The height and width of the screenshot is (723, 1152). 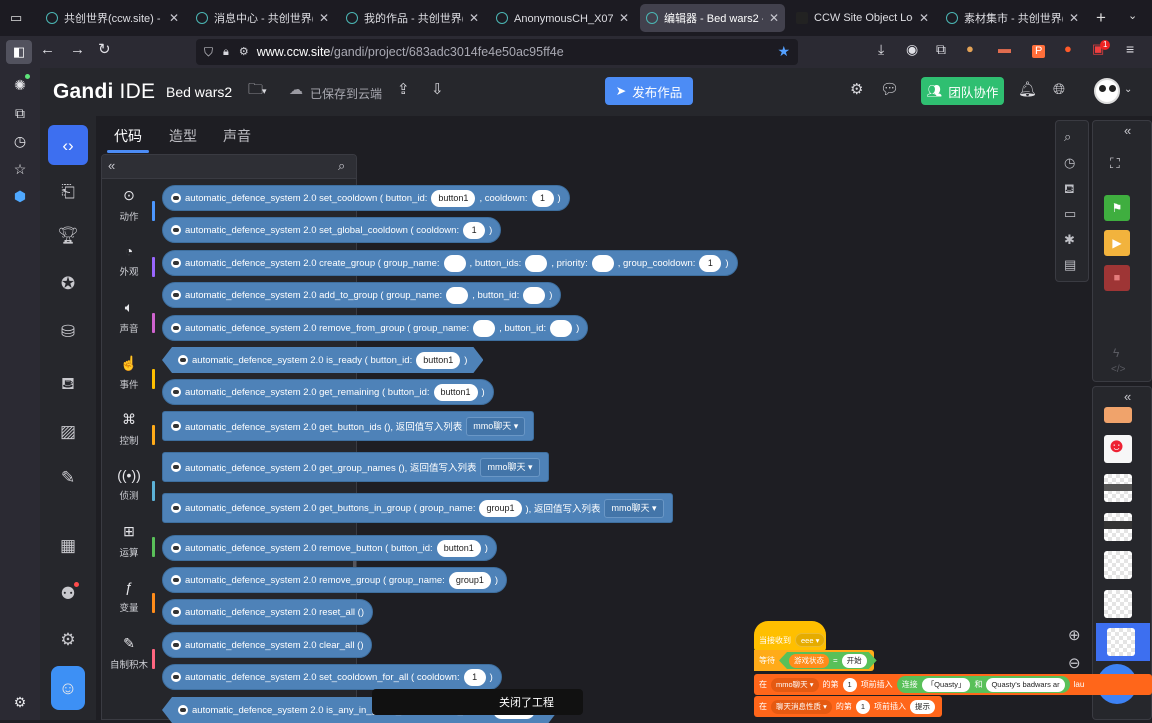 What do you see at coordinates (226, 52) in the screenshot?
I see `lock-icon: 🔒︎` at bounding box center [226, 52].